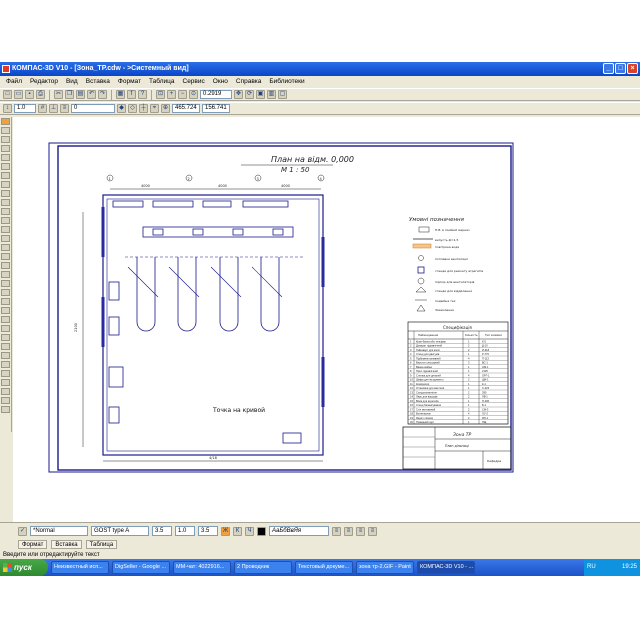 This screenshot has height=640, width=640. Describe the element at coordinates (5, 256) in the screenshot. I see `table-icon` at that location.